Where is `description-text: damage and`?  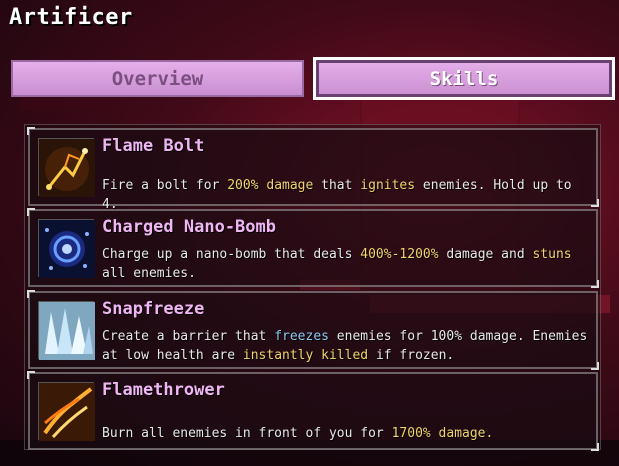
description-text: damage and is located at coordinates (485, 254).